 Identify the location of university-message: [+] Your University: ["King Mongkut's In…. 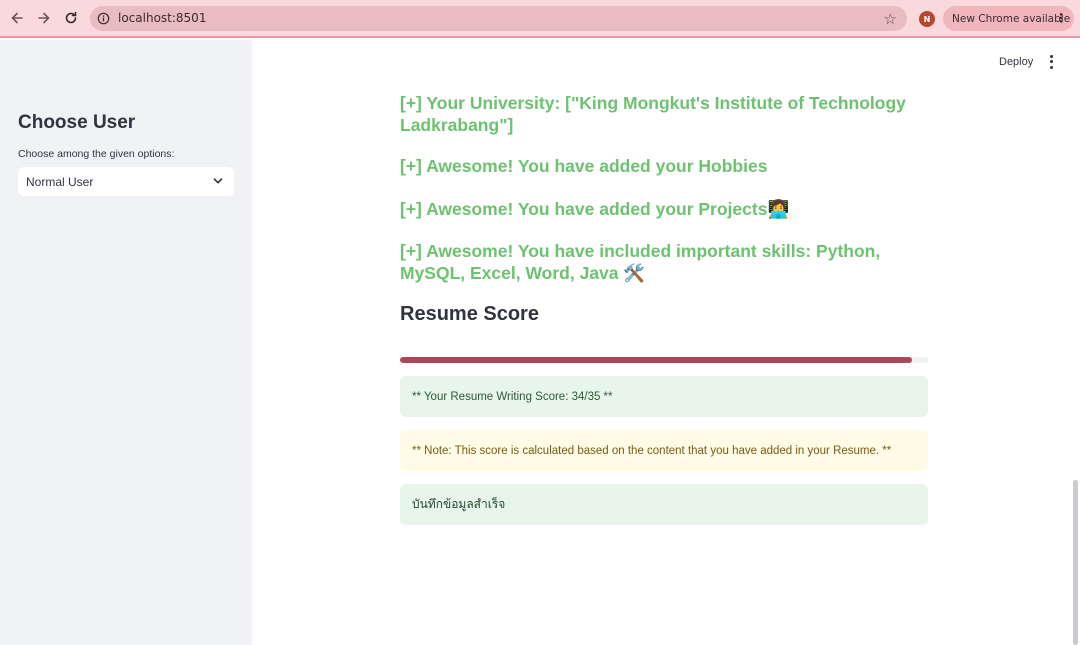
(660, 114).